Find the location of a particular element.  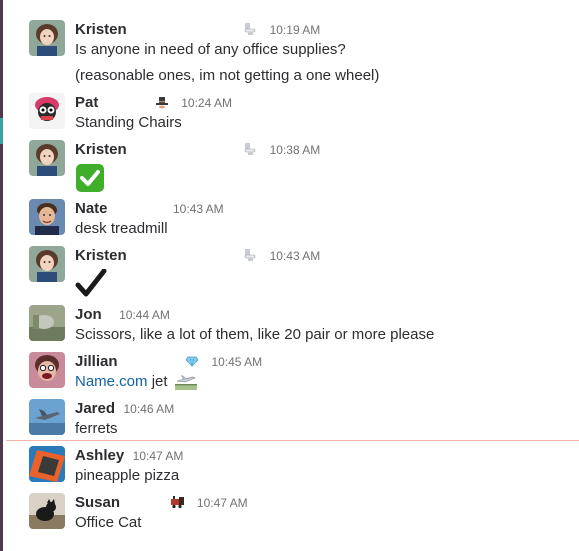

new-messages-divider is located at coordinates (292, 440).